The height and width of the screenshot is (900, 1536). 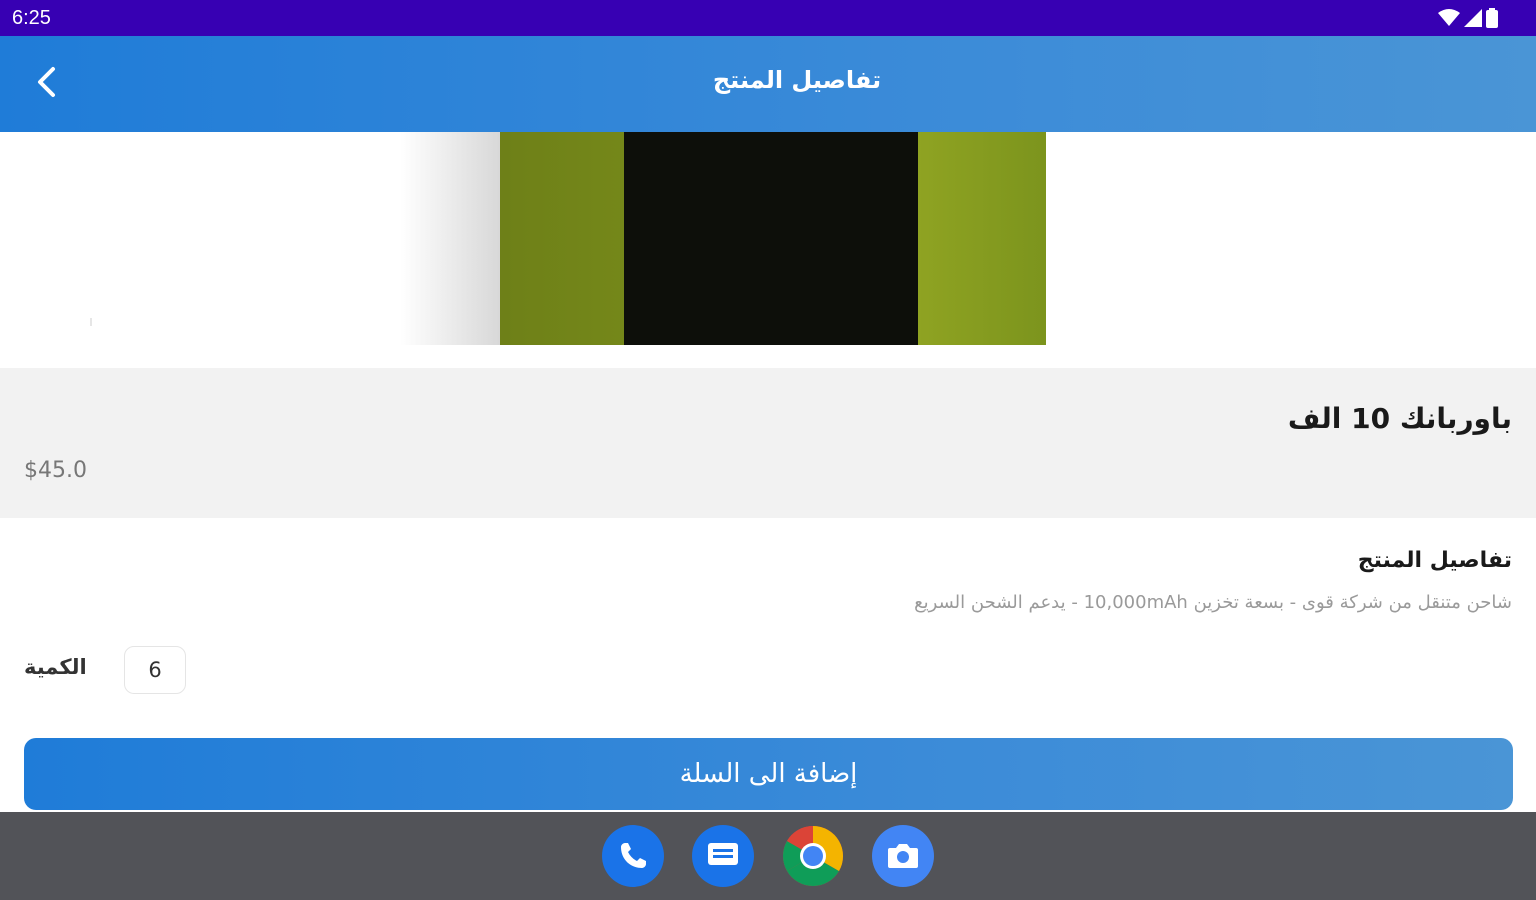 I want to click on quantity-input: 6, so click(x=155, y=670).